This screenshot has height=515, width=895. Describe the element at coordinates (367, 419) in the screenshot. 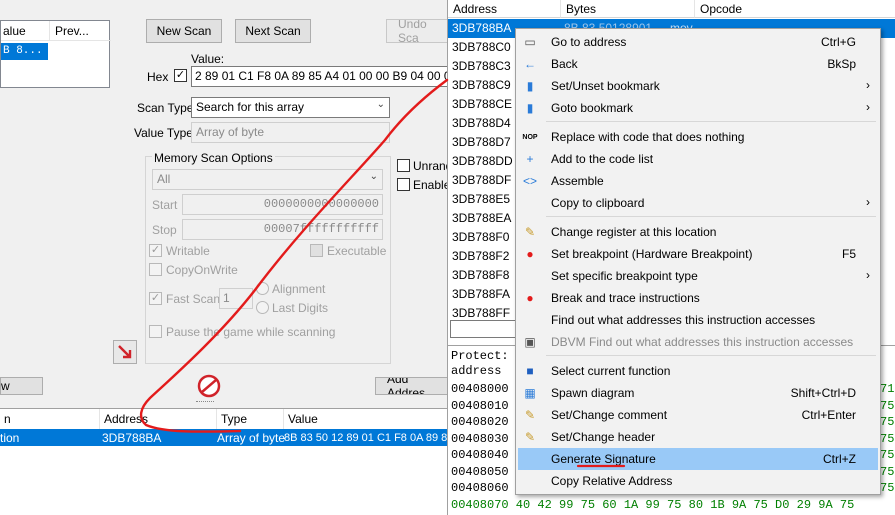

I see `address-list-header-value: Value` at that location.